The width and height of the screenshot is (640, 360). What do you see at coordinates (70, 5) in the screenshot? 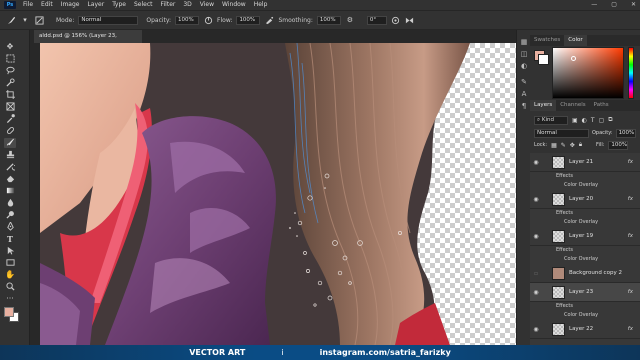
I see `menu-image: Image` at bounding box center [70, 5].